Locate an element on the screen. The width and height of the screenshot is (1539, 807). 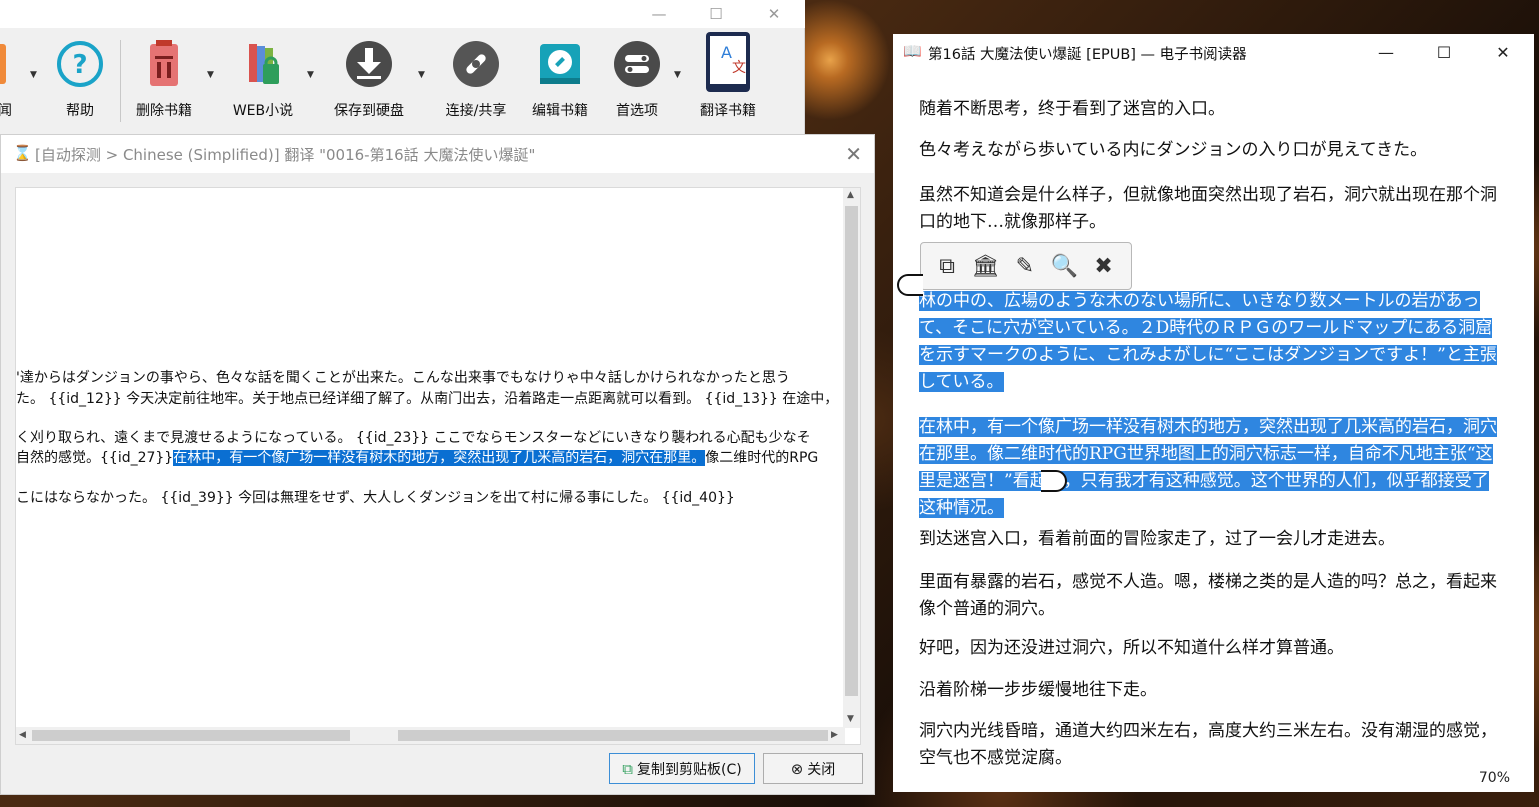
toolbar-web-novel-label: WEB小说 is located at coordinates (263, 111).